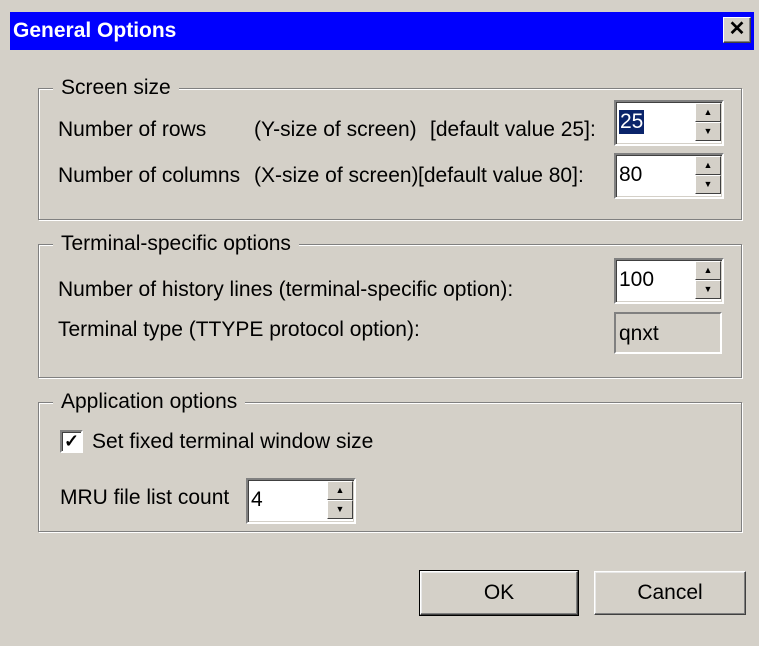  I want to click on terminal-type-value: qnxt, so click(639, 333).